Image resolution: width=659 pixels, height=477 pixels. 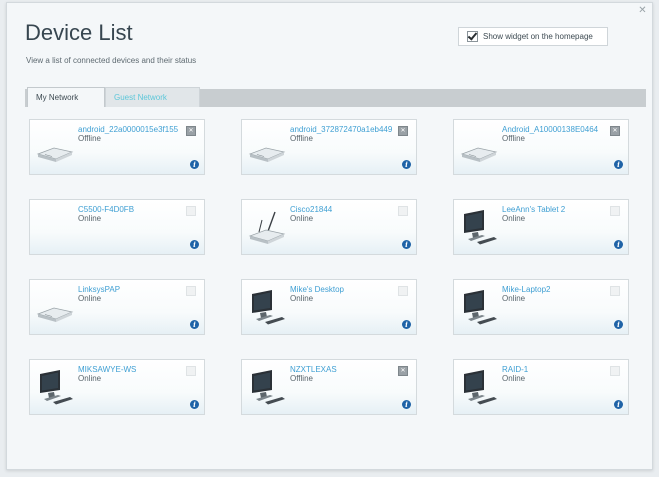 What do you see at coordinates (311, 209) in the screenshot?
I see `device-name: Cisco21844` at bounding box center [311, 209].